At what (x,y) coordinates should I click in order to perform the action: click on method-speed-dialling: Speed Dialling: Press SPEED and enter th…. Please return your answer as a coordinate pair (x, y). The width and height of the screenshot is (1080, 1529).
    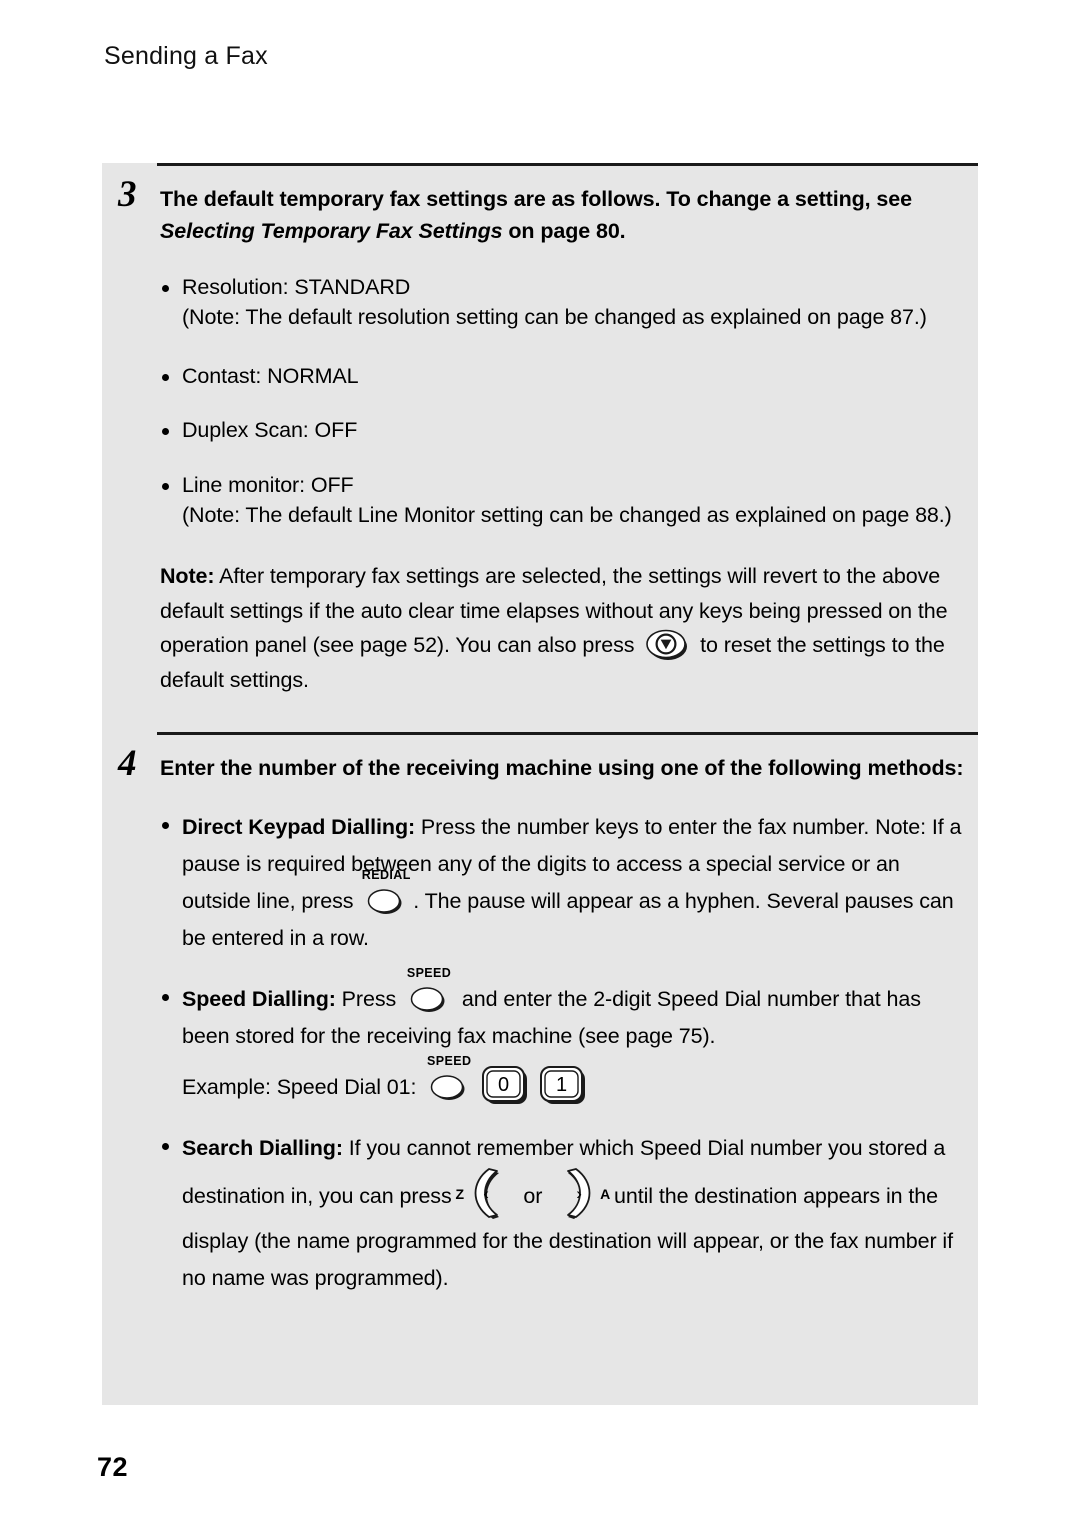
    Looking at the image, I should click on (540, 1036).